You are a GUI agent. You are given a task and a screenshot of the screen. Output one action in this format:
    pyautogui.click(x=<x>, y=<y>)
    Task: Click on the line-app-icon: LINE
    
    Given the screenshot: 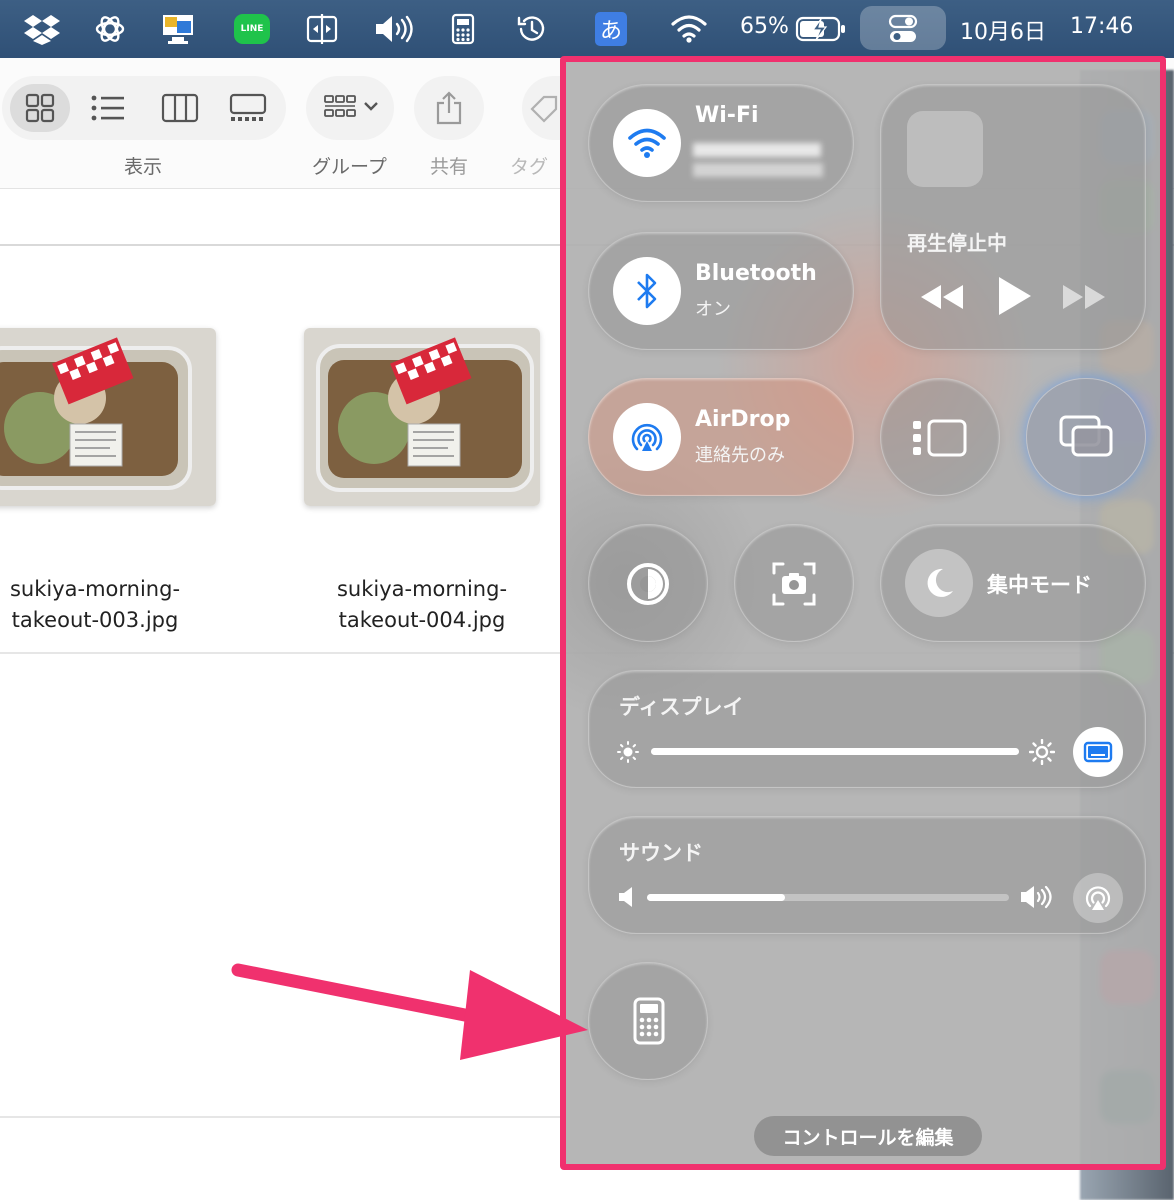 What is the action you would take?
    pyautogui.click(x=252, y=29)
    